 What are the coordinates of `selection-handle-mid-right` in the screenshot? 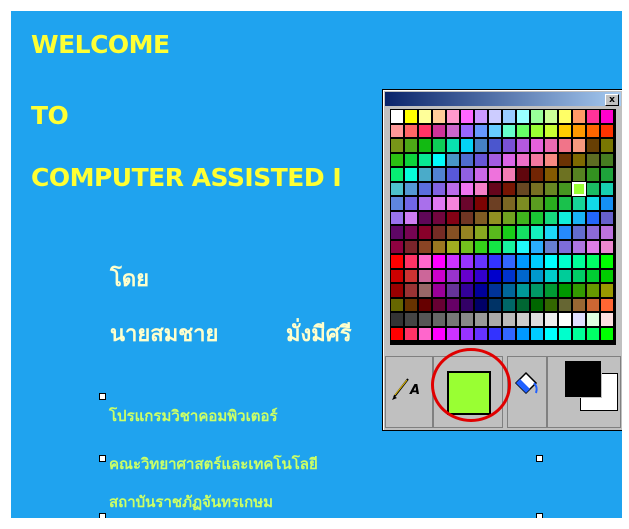 It's located at (539, 458).